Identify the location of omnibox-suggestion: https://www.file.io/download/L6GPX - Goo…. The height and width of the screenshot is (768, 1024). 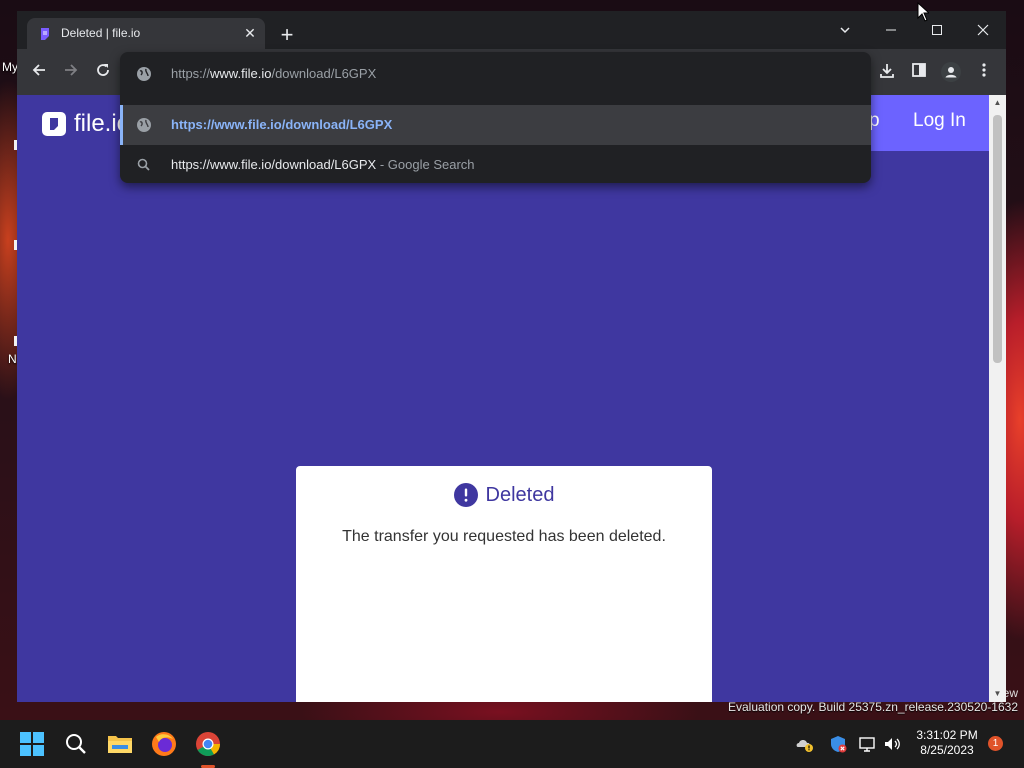
(495, 165).